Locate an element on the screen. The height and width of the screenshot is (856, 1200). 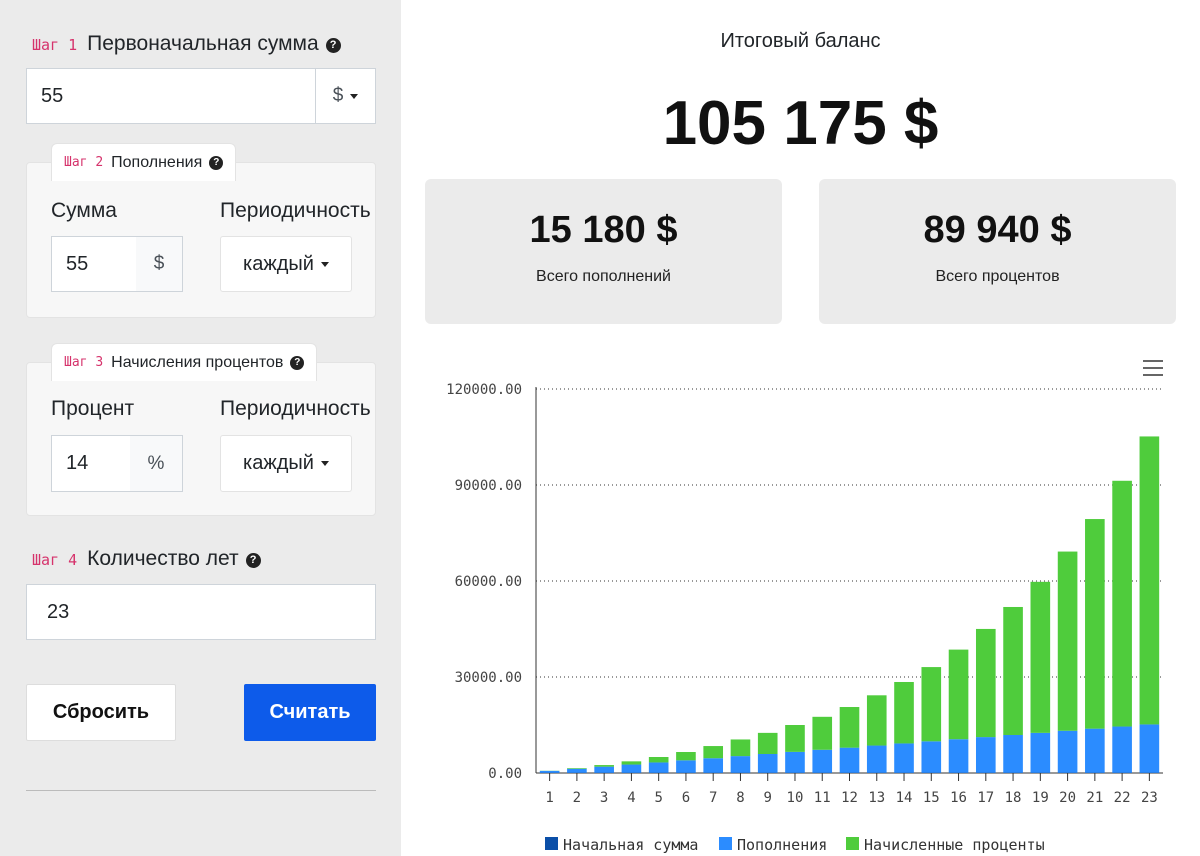
reset-button: Сбросить is located at coordinates (101, 712).